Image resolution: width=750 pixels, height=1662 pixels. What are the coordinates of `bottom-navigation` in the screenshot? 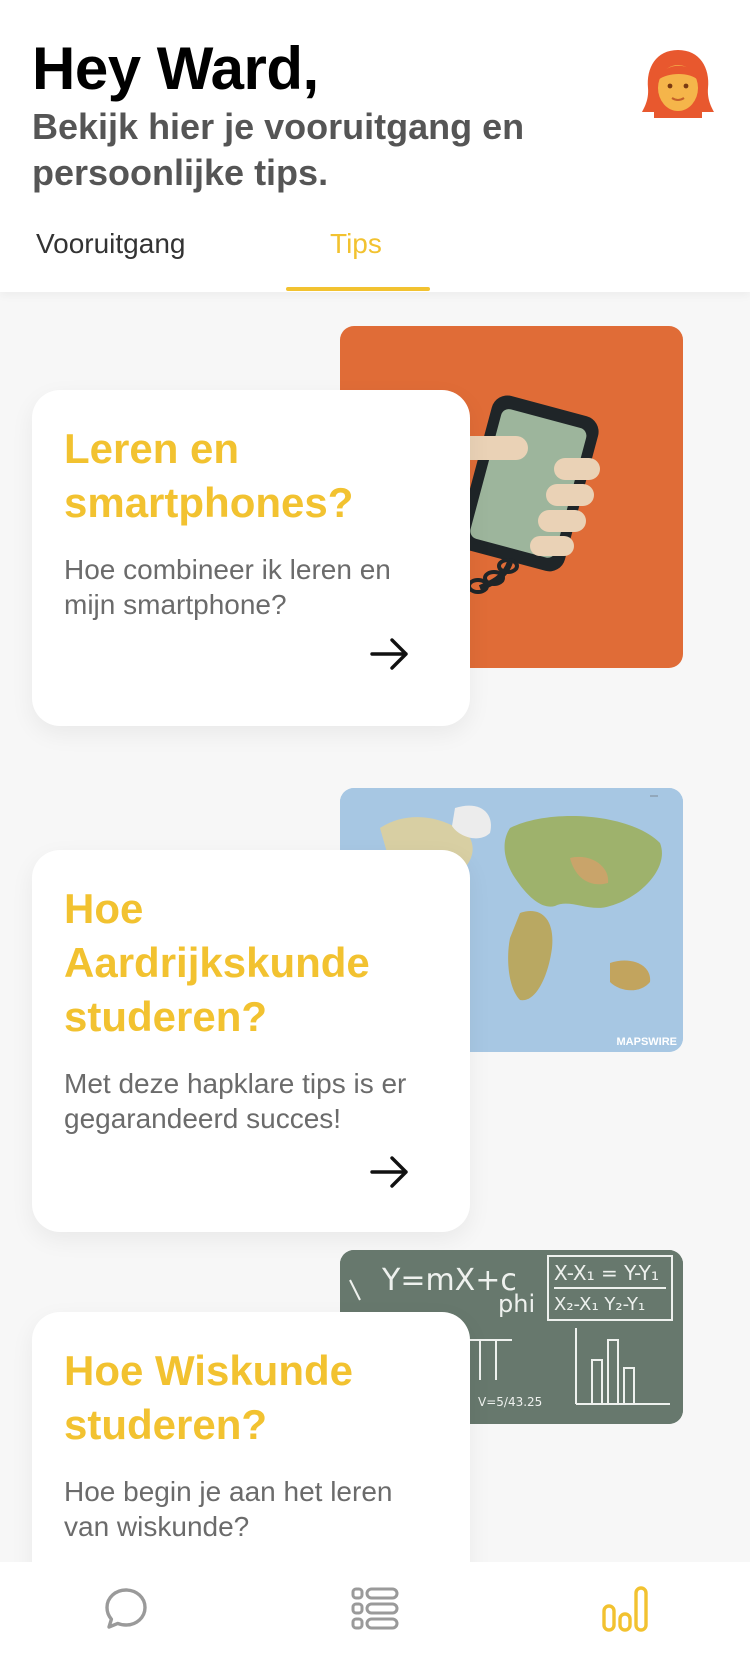 It's located at (375, 1612).